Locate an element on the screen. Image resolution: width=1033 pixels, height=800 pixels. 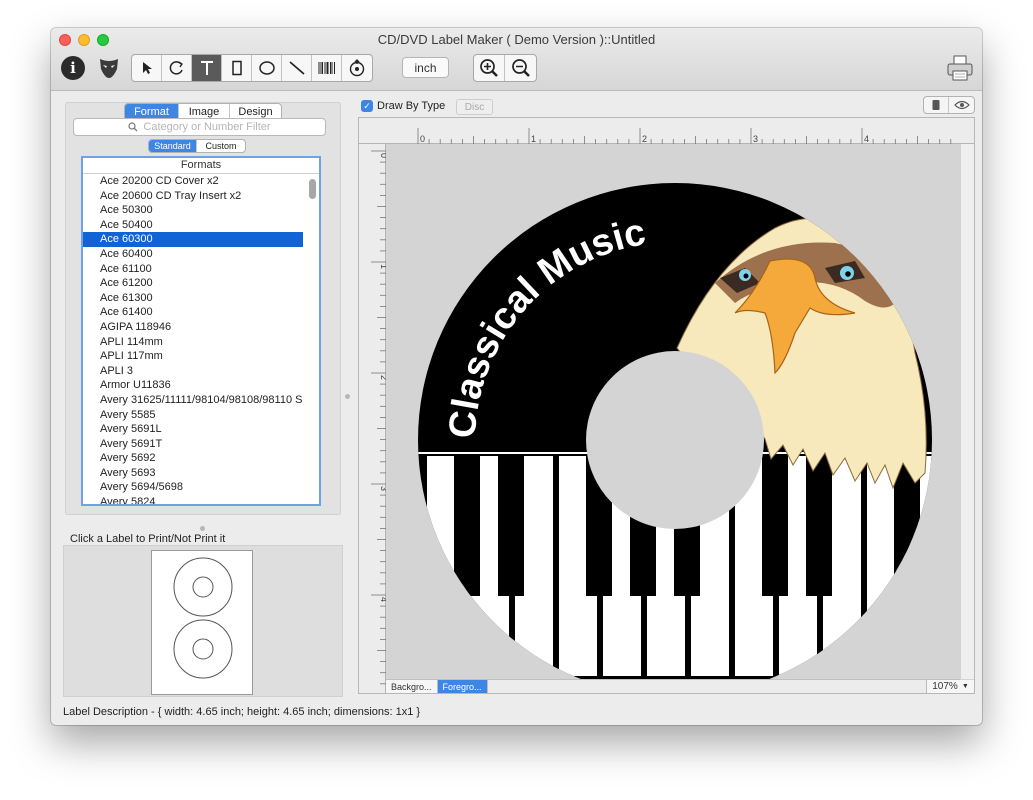
format-list-item: APLI 3 is located at coordinates (193, 371).